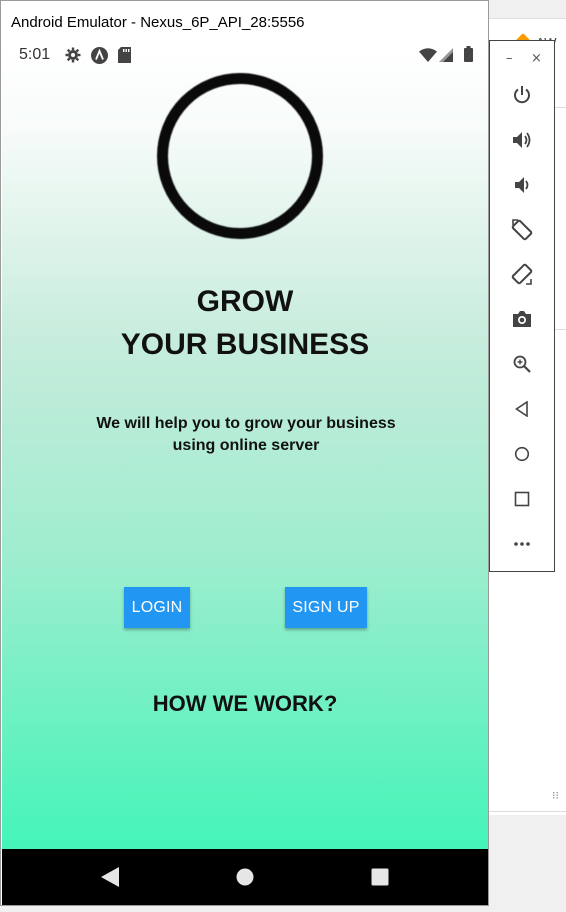  Describe the element at coordinates (124, 57) in the screenshot. I see `sd-card-icon` at that location.